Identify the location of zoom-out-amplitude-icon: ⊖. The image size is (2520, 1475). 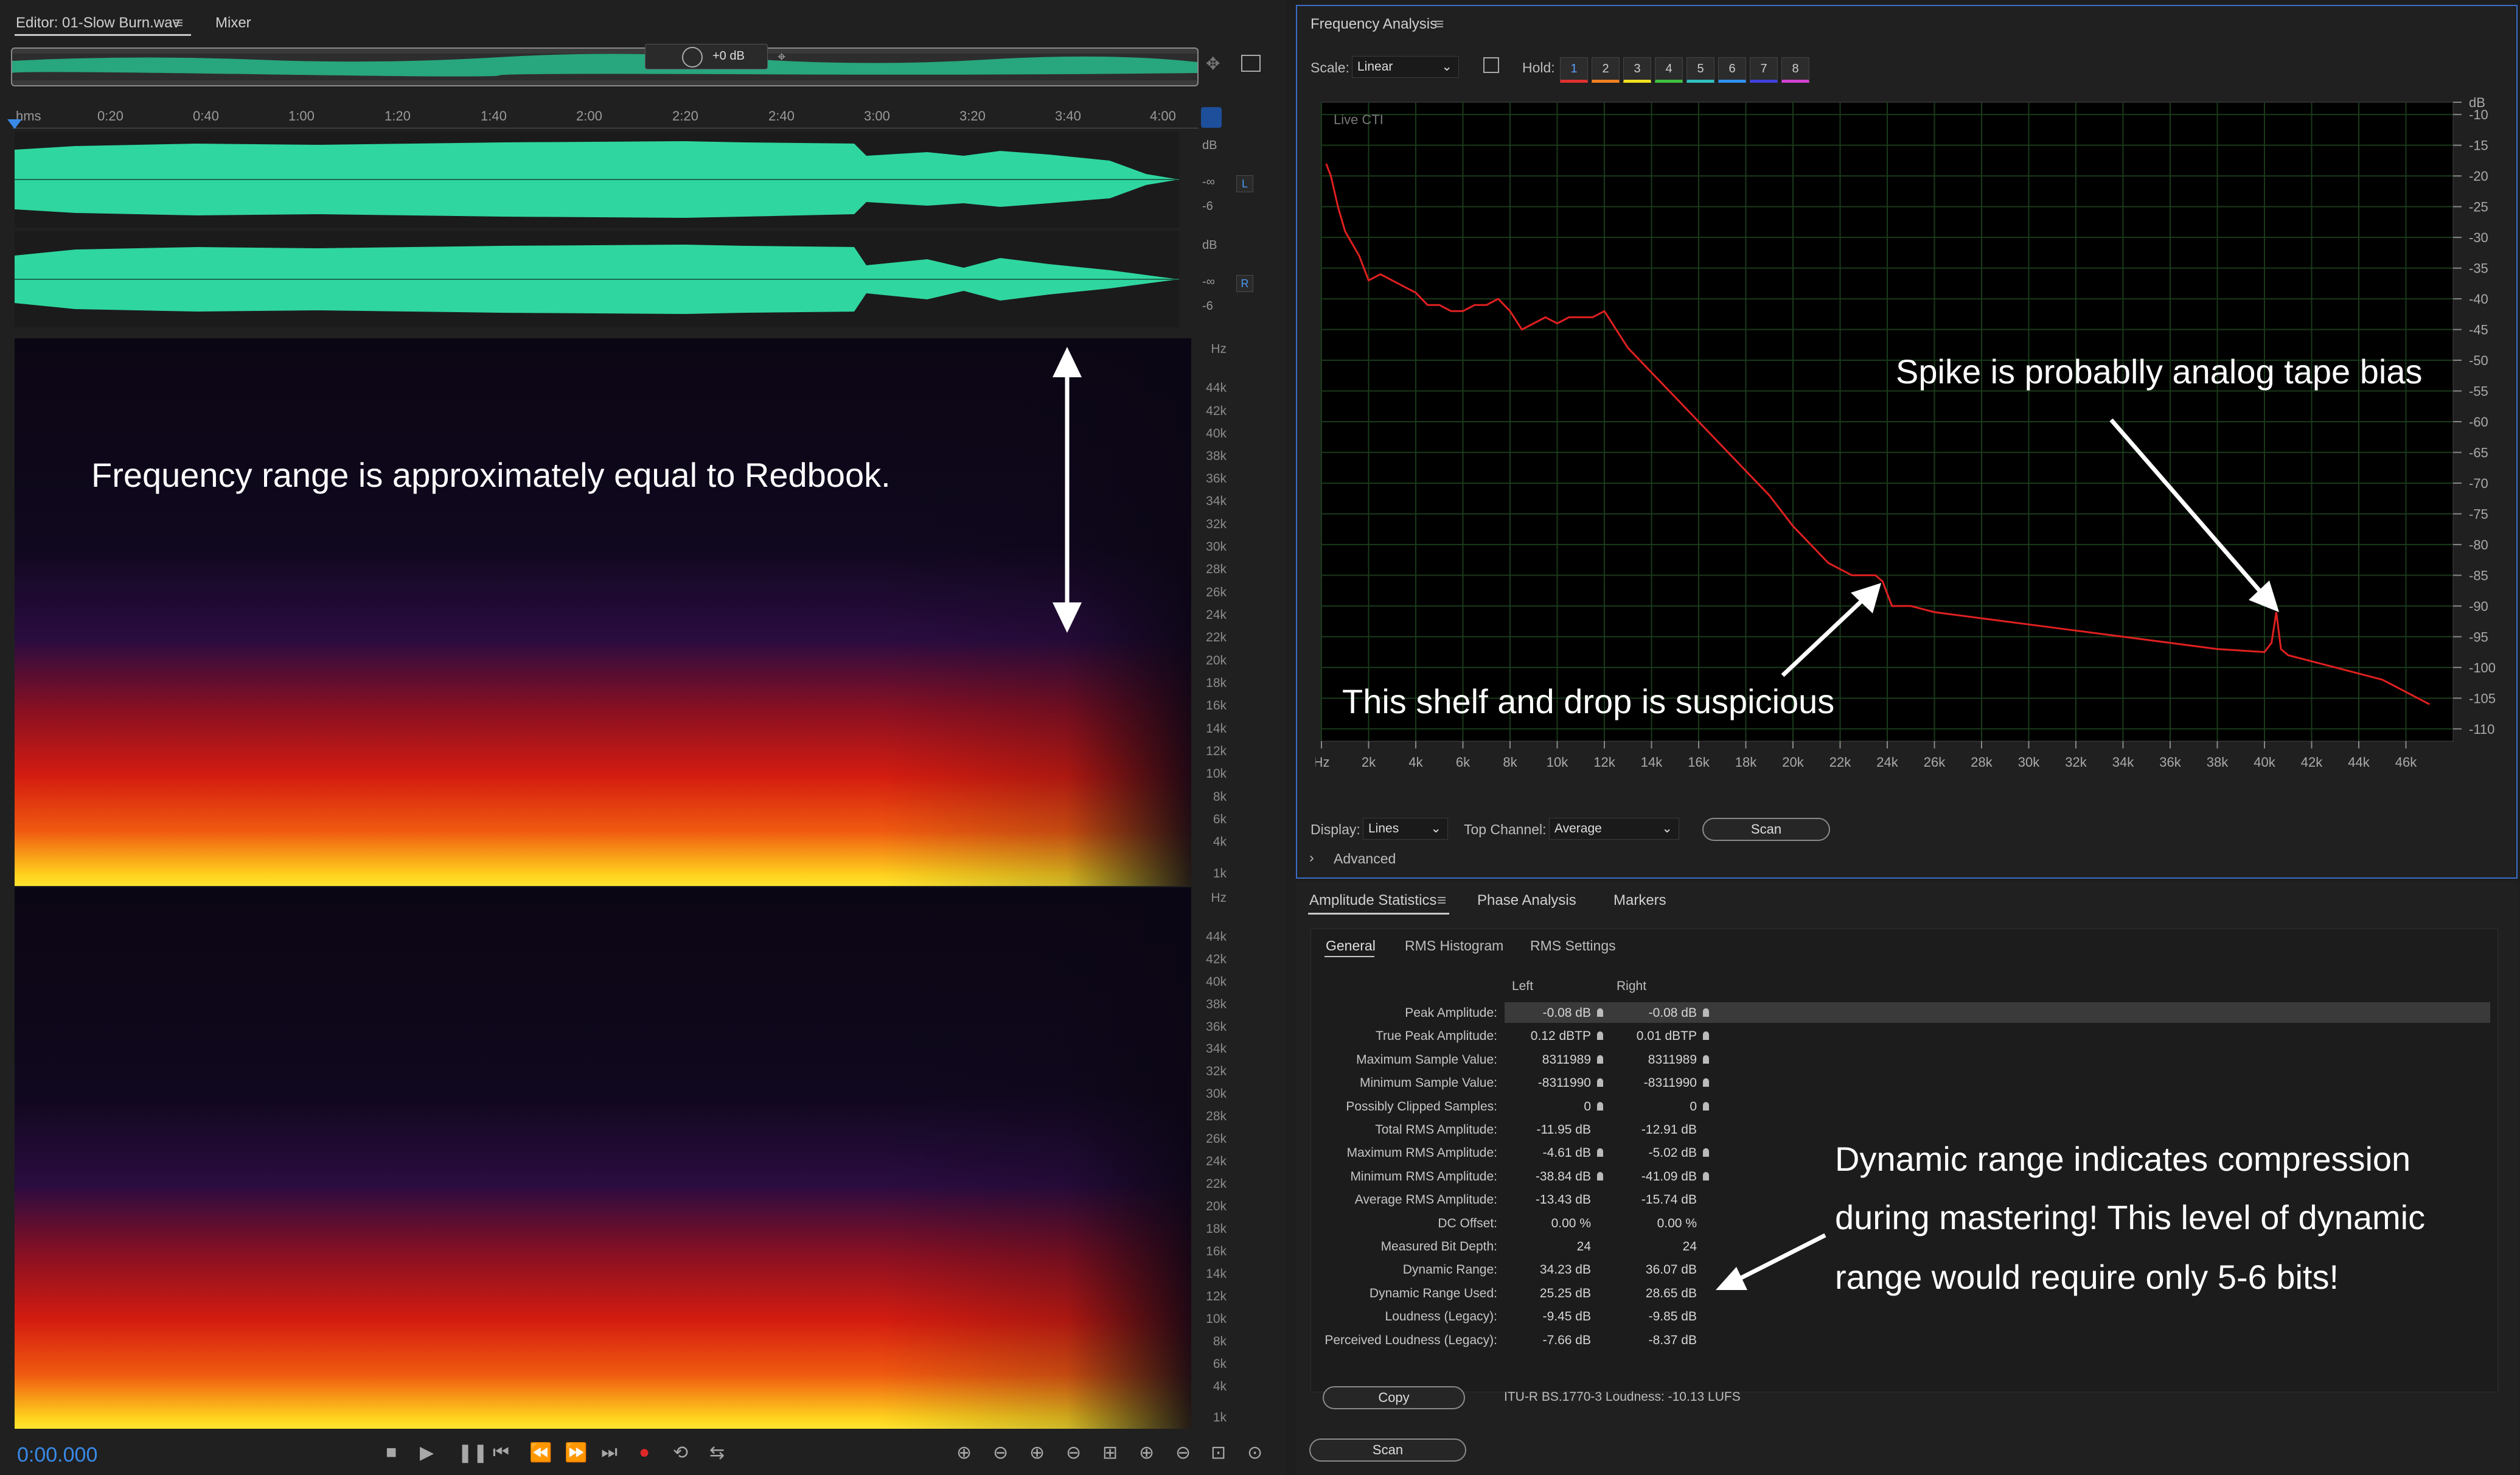
(1000, 1453).